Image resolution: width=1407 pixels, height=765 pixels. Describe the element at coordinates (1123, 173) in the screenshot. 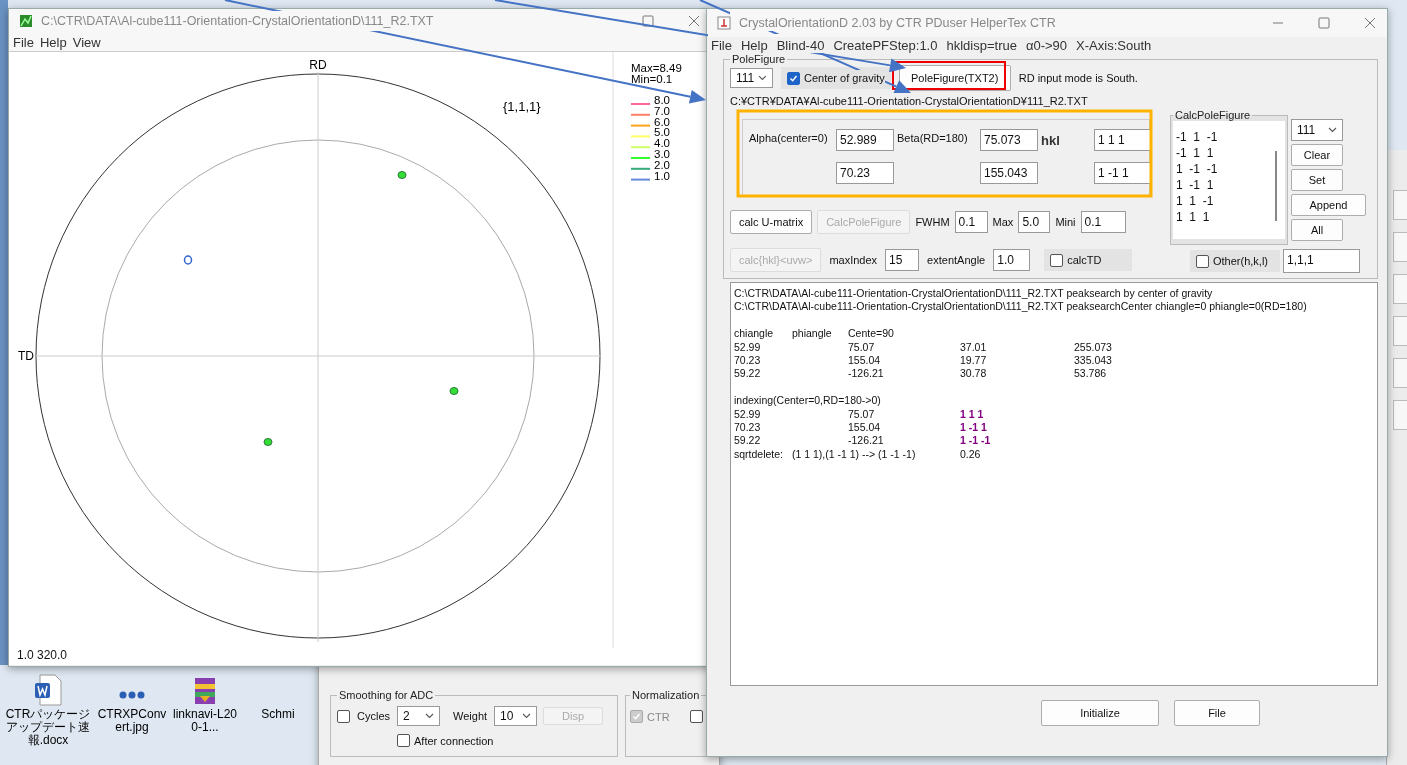

I see `hkl-field: 1 -1 1` at that location.